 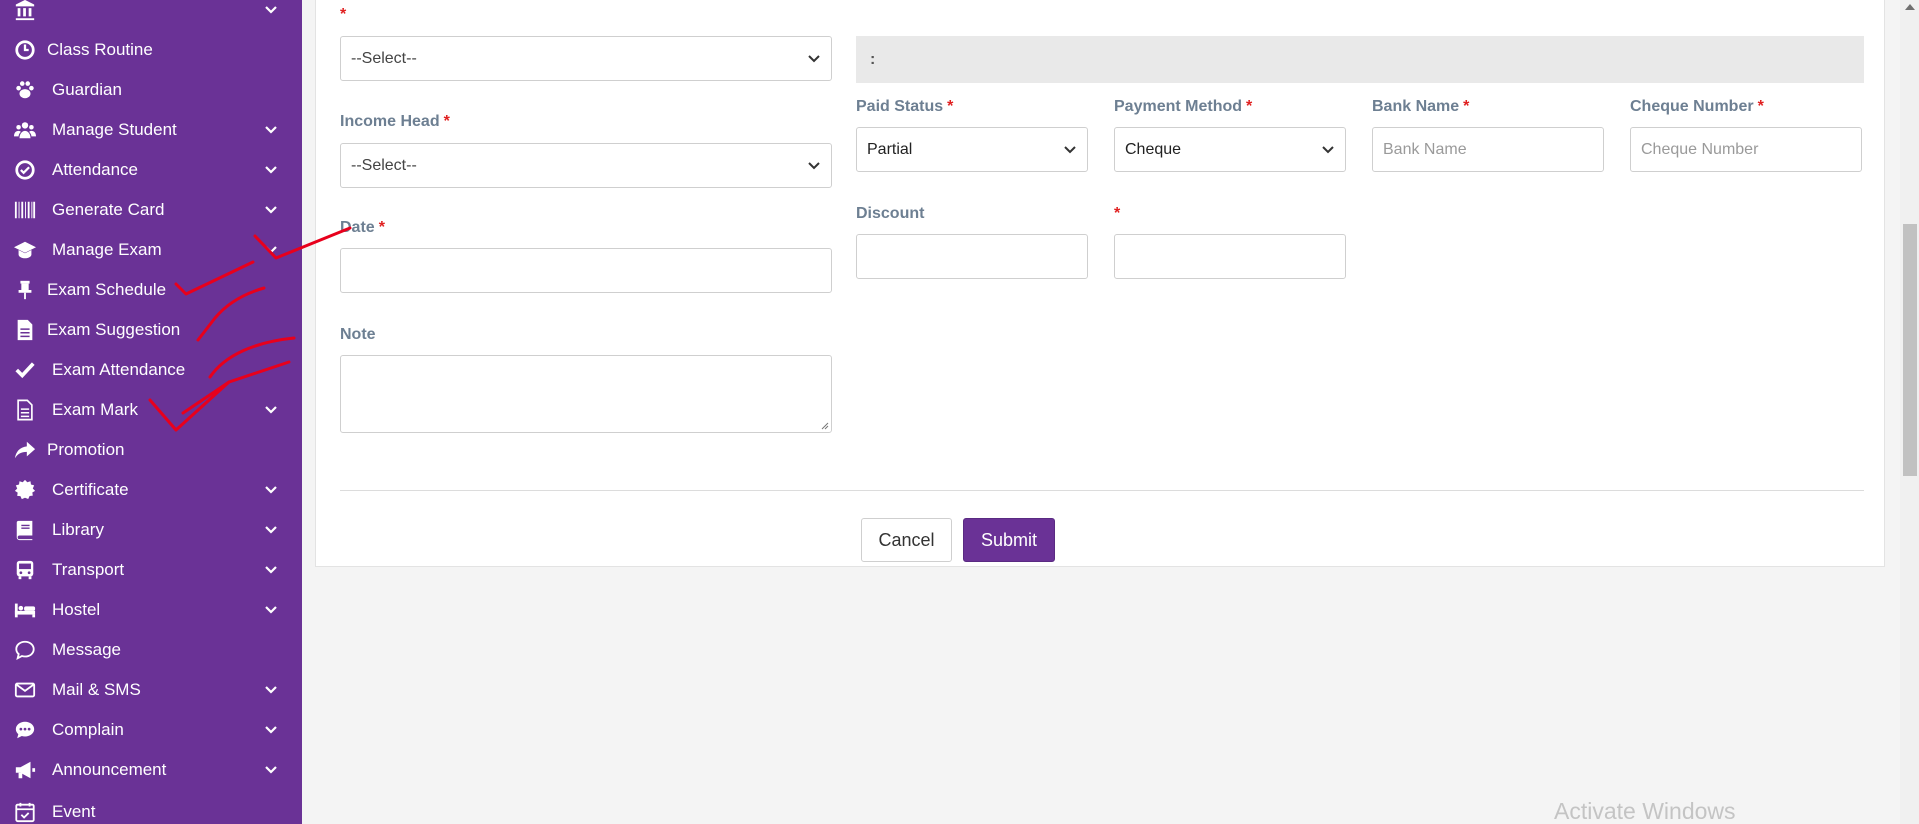 What do you see at coordinates (25, 690) in the screenshot?
I see `envelope-icon` at bounding box center [25, 690].